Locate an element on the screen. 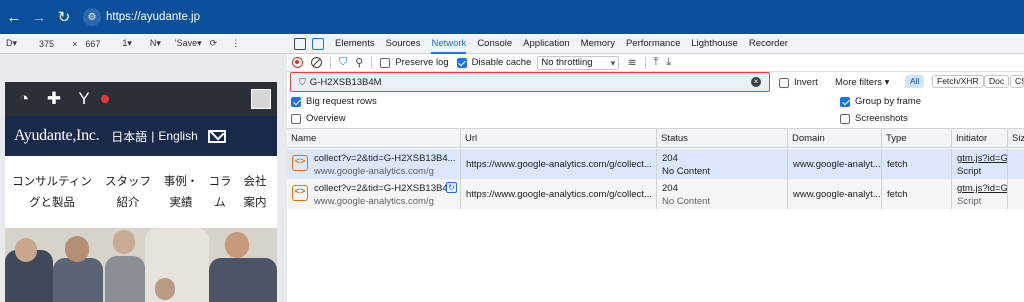 The height and width of the screenshot is (302, 1024). nav-label: コンサルティン is located at coordinates (52, 182).